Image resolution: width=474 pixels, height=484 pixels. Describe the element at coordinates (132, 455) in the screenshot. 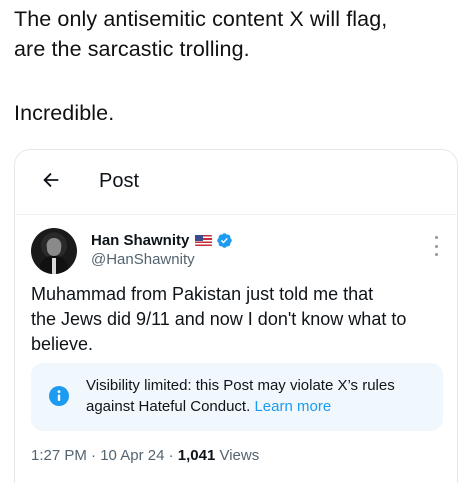

I see `post-date: 10 Apr 24` at that location.